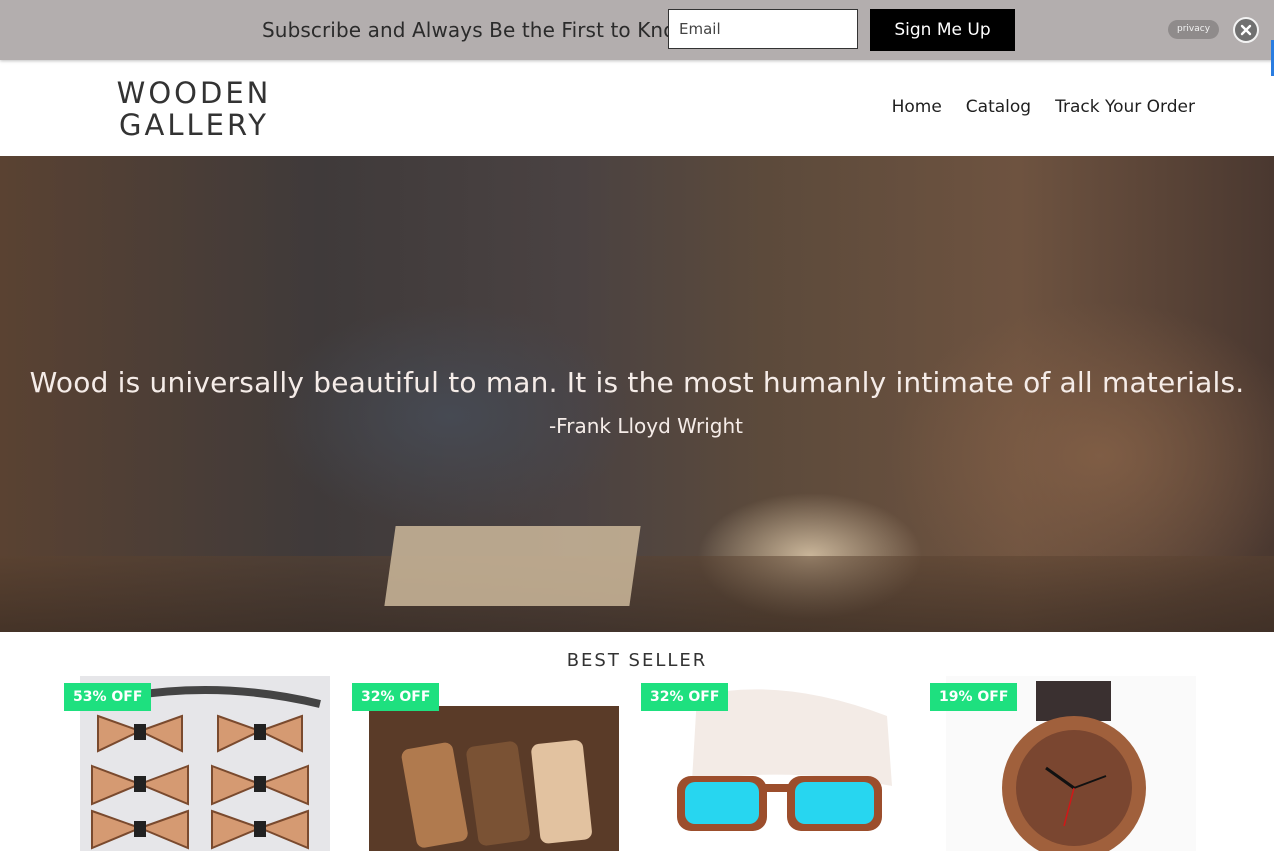  What do you see at coordinates (1043, 107) in the screenshot?
I see `main-nav: Home Catalog Track Your Order` at bounding box center [1043, 107].